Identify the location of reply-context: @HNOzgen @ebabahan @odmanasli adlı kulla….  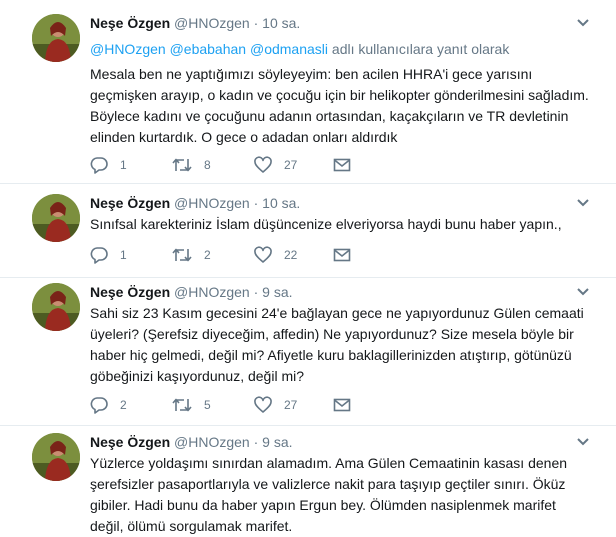
(299, 49).